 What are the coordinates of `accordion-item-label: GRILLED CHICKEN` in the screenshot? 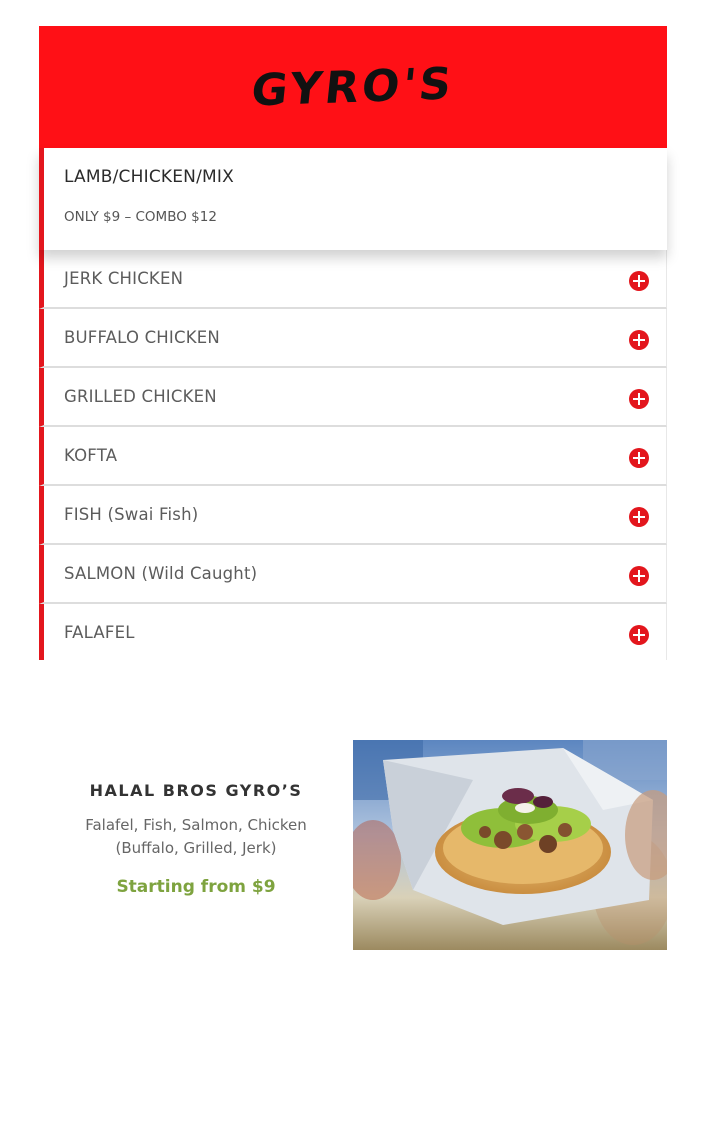 It's located at (140, 396).